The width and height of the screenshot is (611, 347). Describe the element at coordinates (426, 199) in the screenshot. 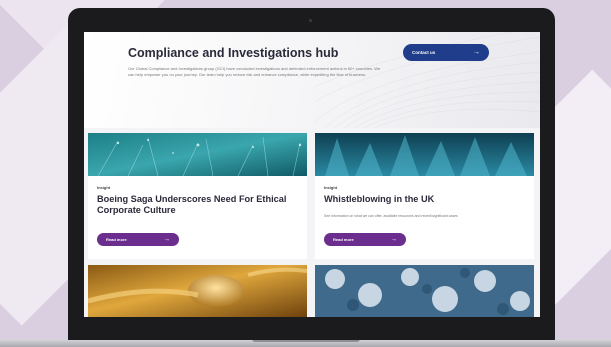

I see `card-title: Whistleblowing in the UK` at that location.